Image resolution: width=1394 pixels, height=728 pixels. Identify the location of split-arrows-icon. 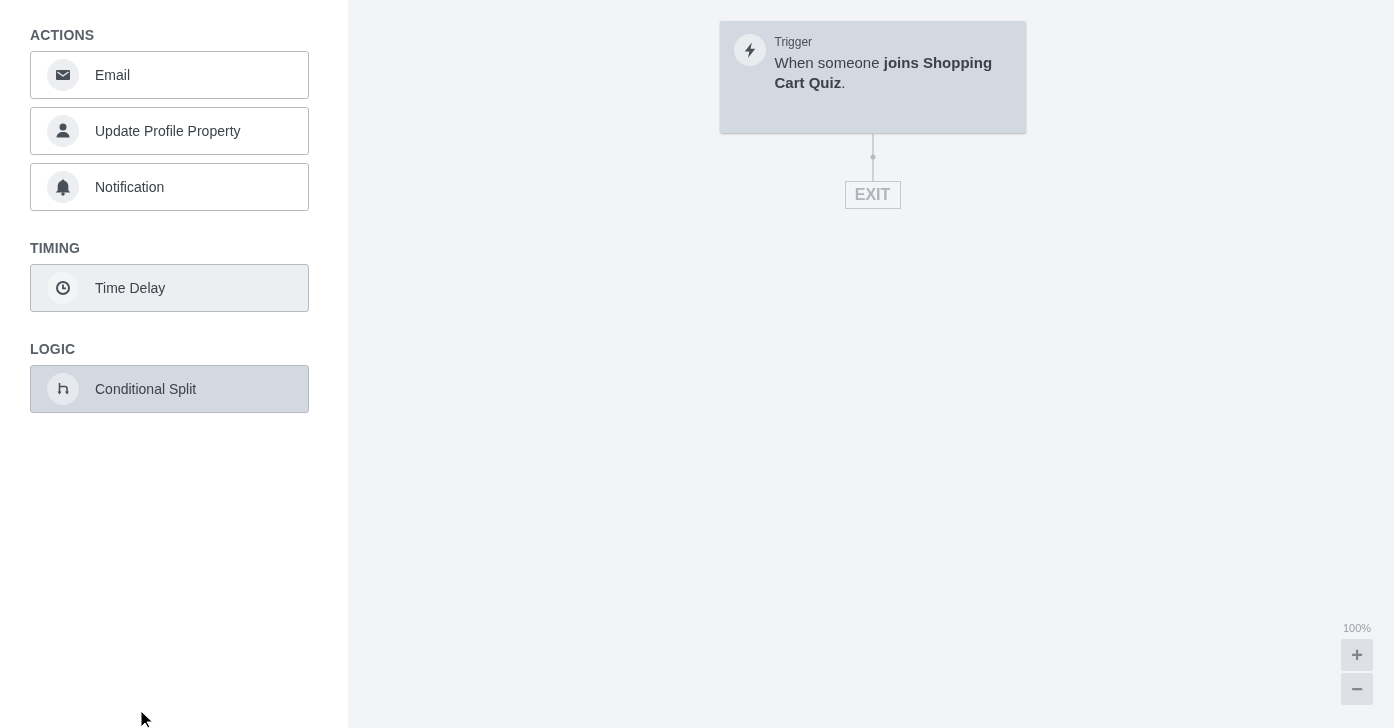
(63, 389).